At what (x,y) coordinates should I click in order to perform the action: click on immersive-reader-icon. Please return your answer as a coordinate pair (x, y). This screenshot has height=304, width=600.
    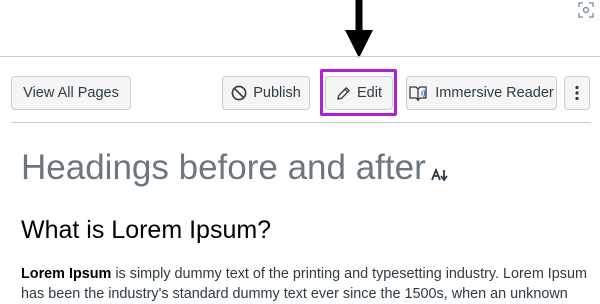
    Looking at the image, I should click on (418, 93).